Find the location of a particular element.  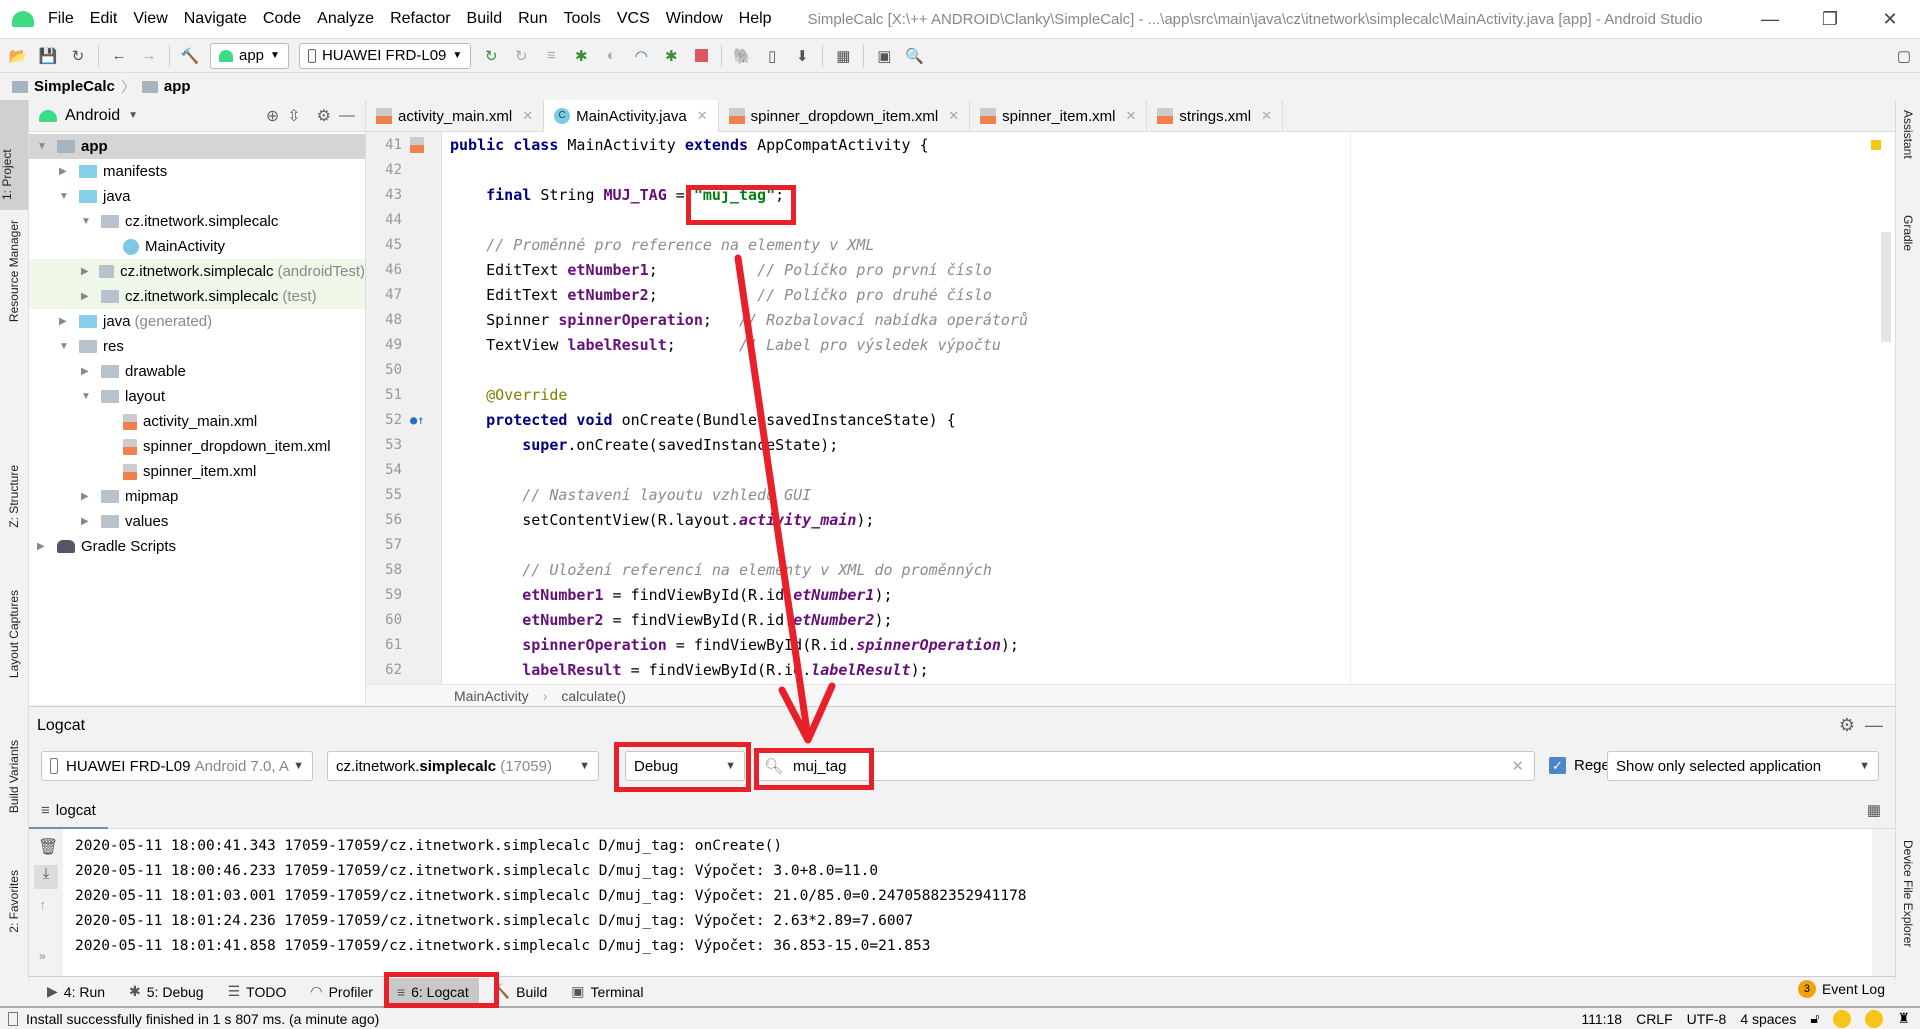

tree-item: ▼ java is located at coordinates (197, 196).